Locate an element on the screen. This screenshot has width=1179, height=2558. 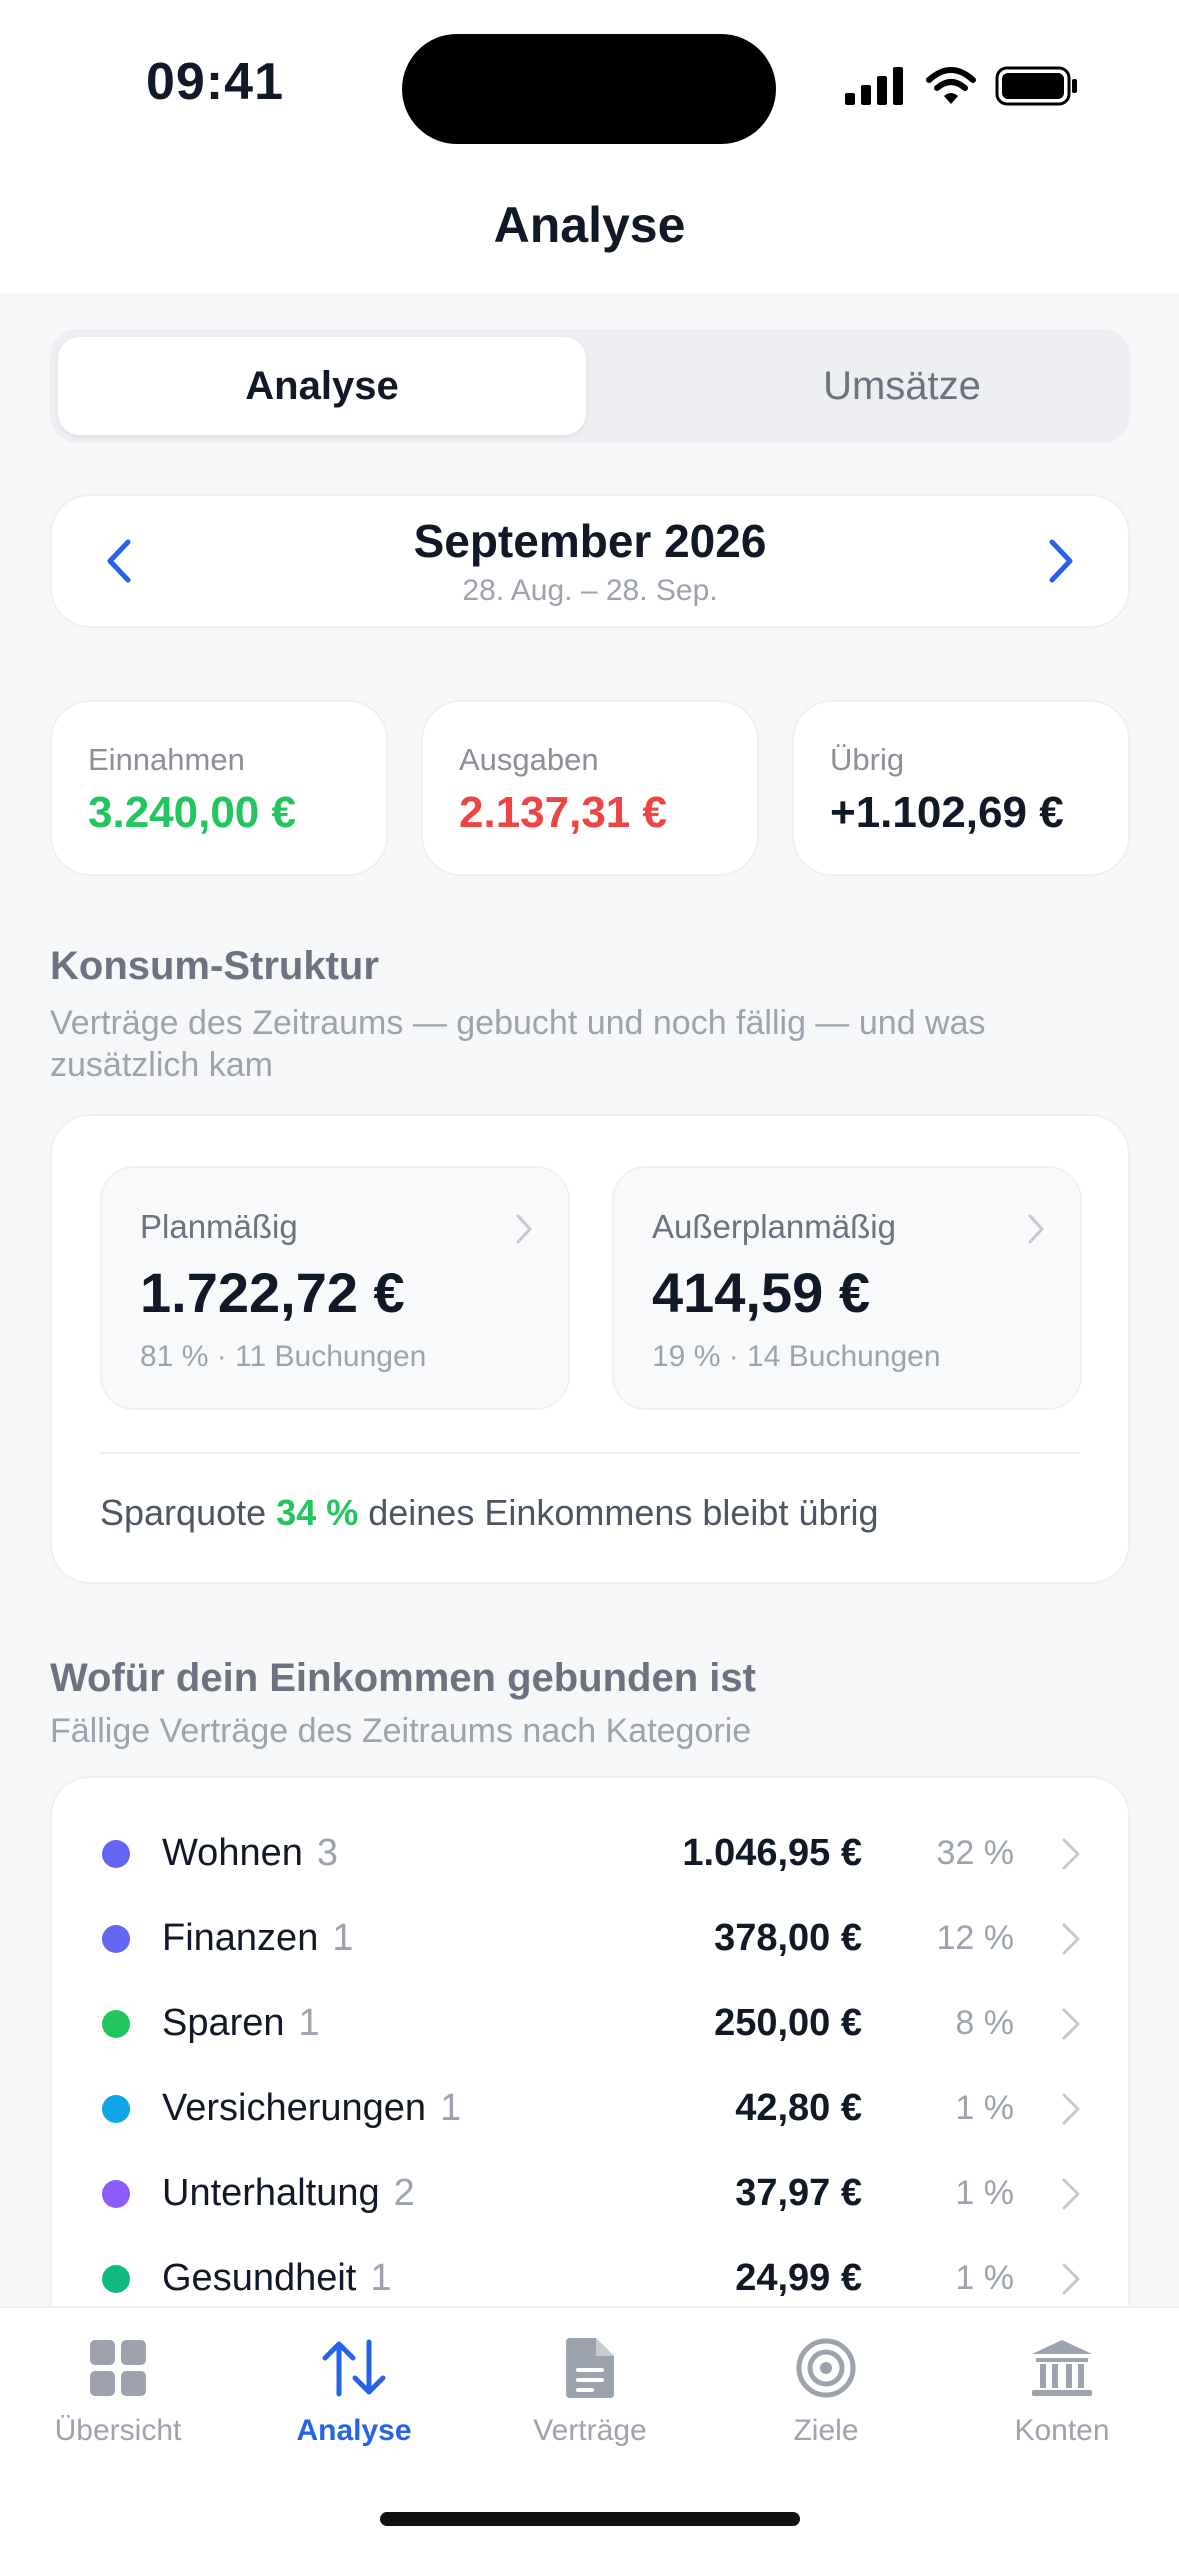
category-name: Finanzen is located at coordinates (240, 1938).